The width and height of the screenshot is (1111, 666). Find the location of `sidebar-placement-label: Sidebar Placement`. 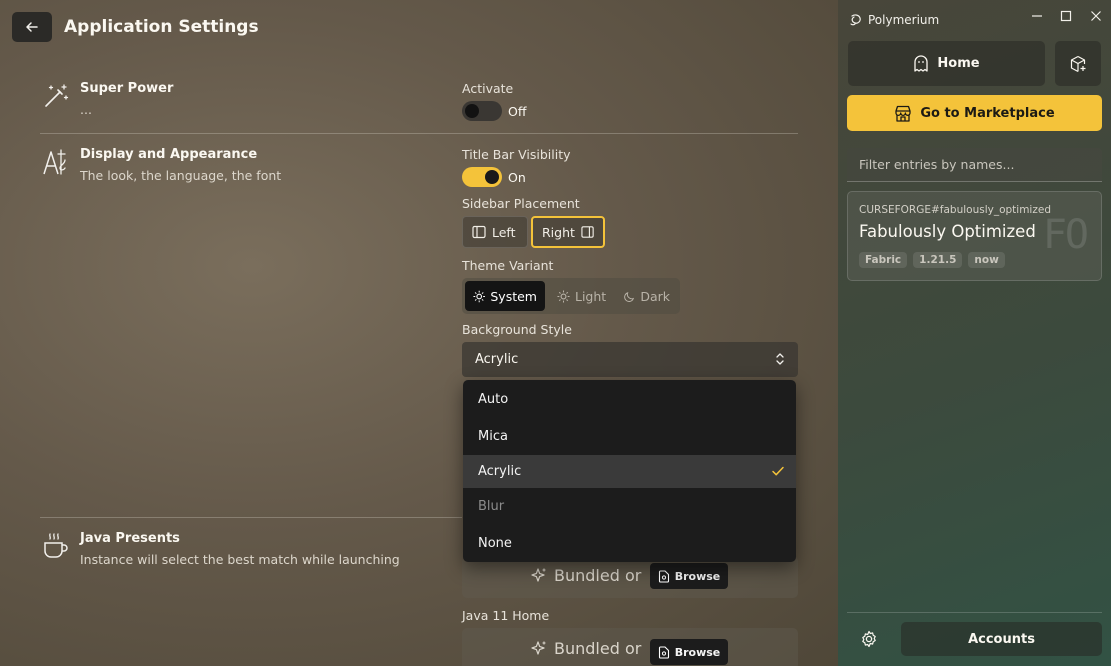

sidebar-placement-label: Sidebar Placement is located at coordinates (521, 203).